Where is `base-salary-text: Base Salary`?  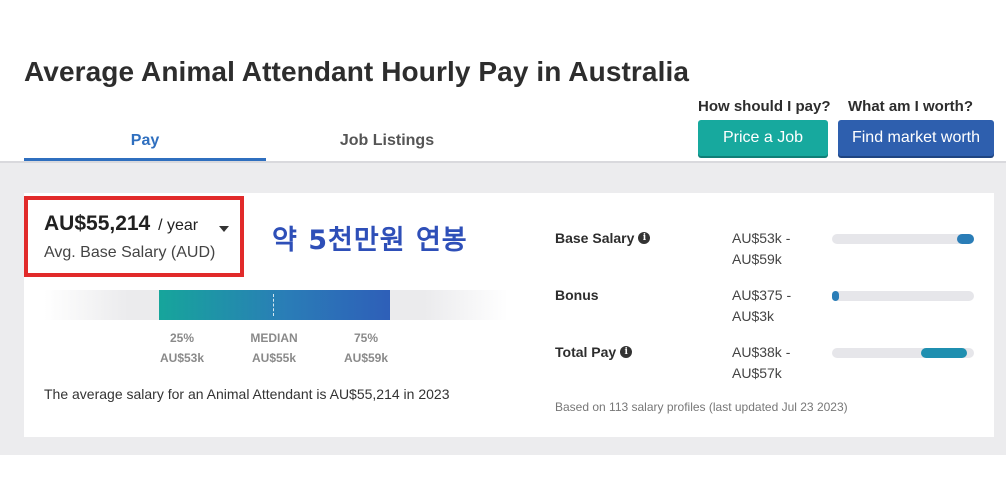
base-salary-text: Base Salary is located at coordinates (595, 238).